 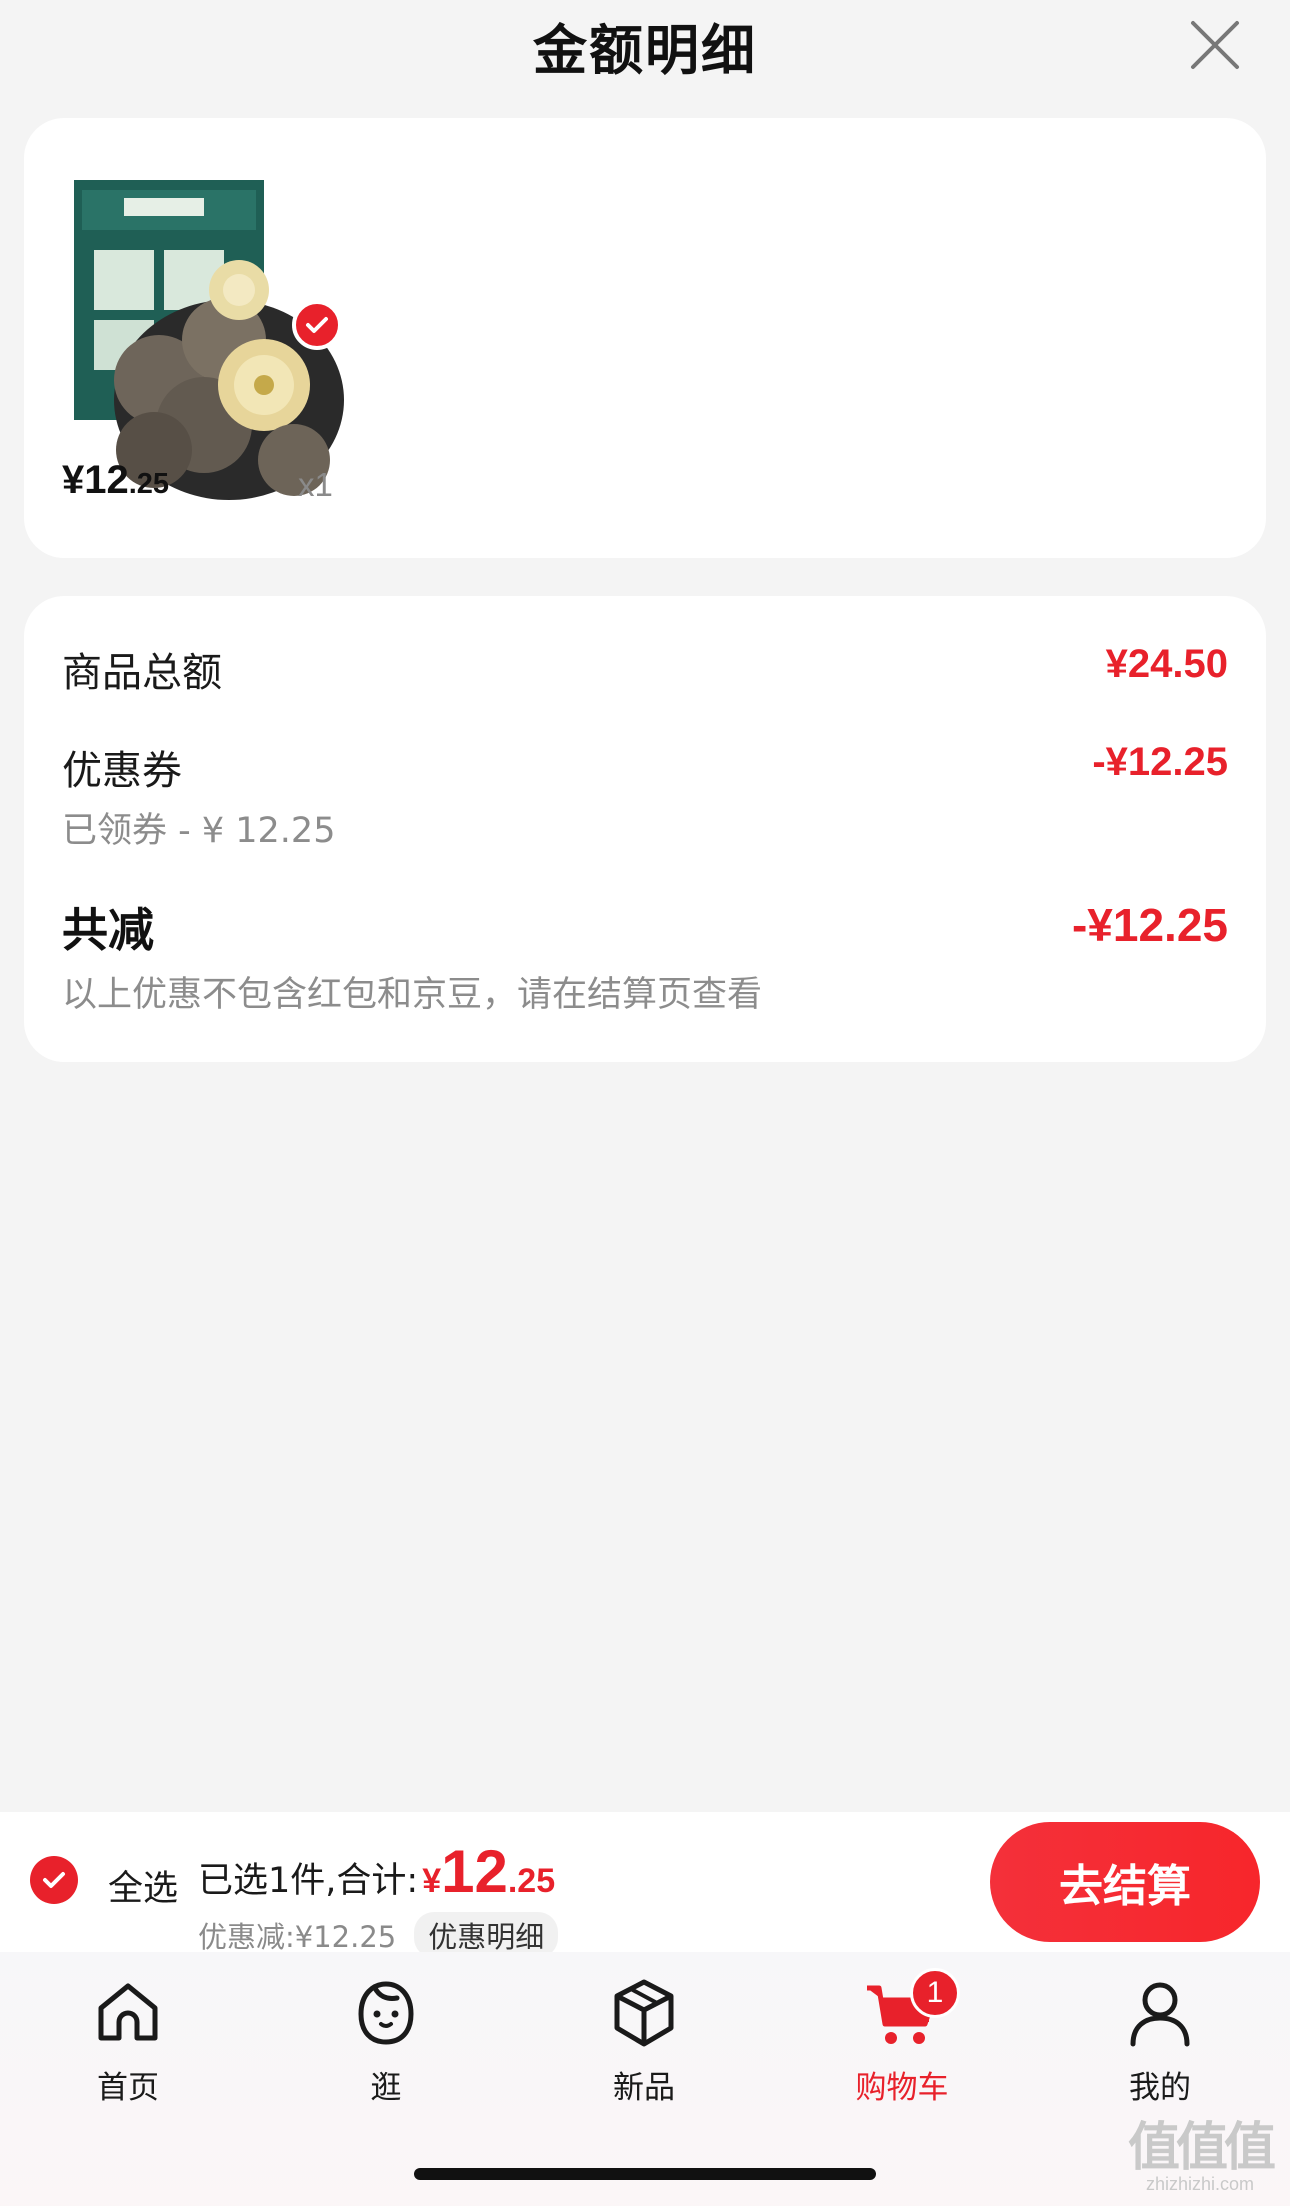 I want to click on product-price-int: ¥12, so click(x=95, y=480).